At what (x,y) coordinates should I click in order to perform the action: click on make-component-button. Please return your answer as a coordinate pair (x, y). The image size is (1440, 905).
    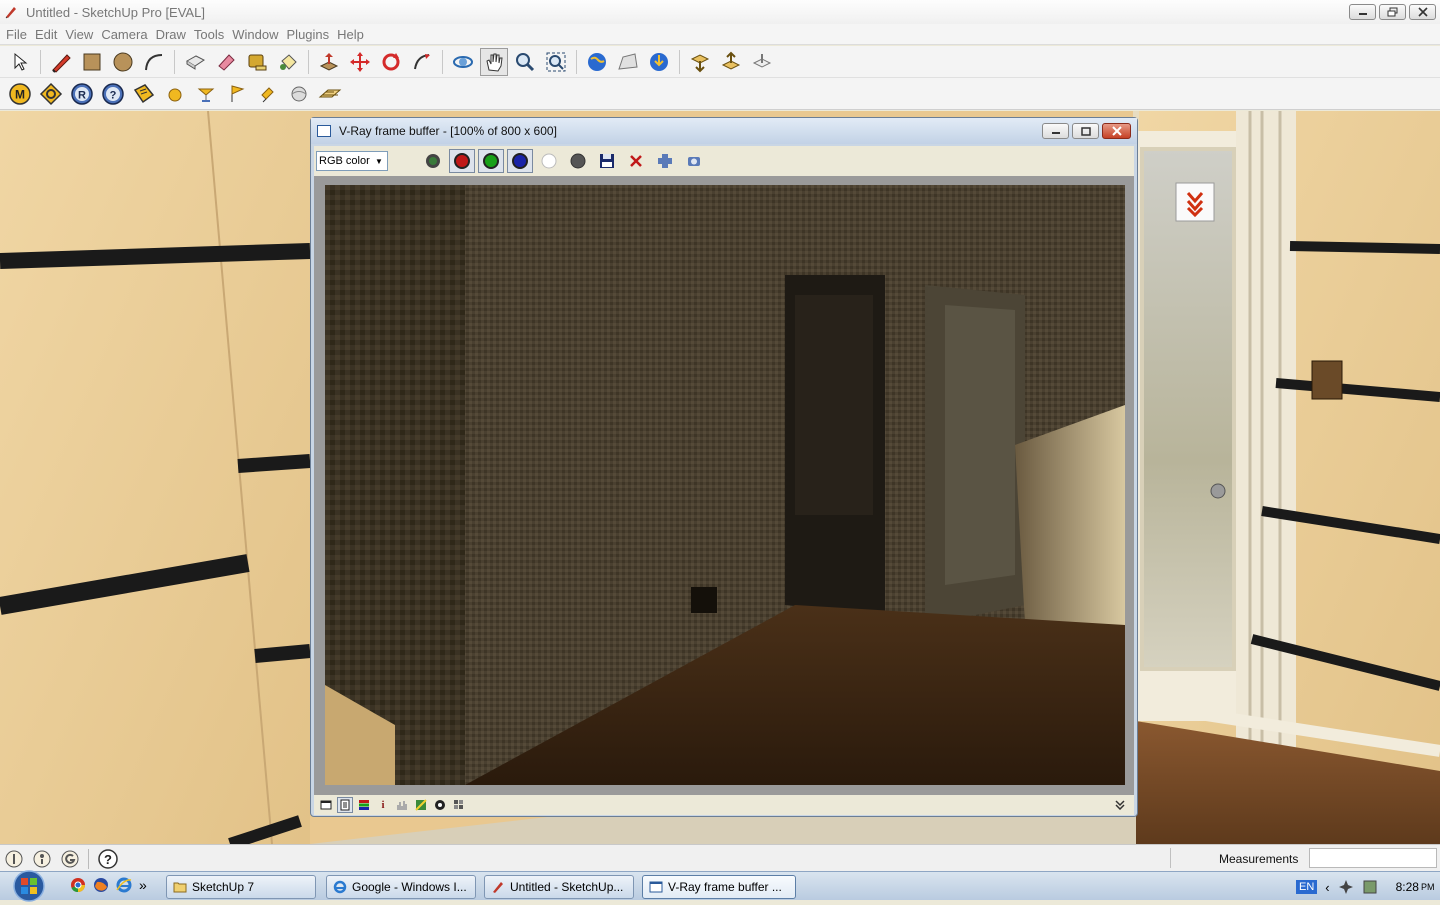
    Looking at the image, I should click on (195, 62).